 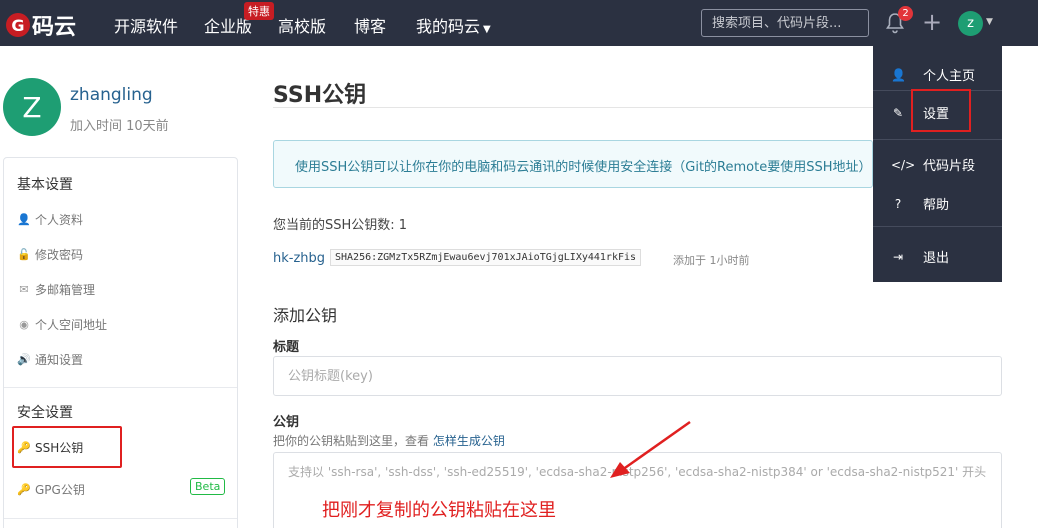 I want to click on key-title-input, so click(x=637, y=376).